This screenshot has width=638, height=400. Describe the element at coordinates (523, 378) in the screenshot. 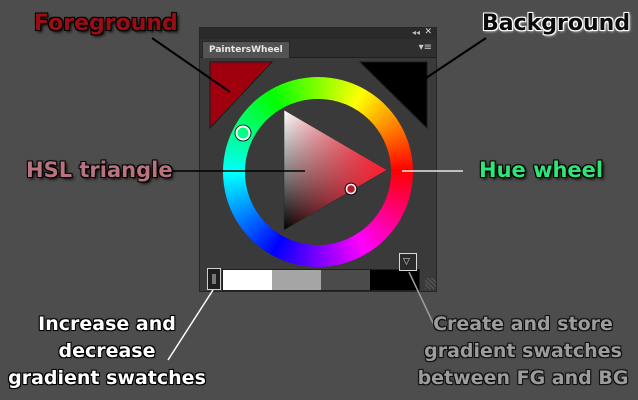

I see `callout-line: between FG and BG` at that location.